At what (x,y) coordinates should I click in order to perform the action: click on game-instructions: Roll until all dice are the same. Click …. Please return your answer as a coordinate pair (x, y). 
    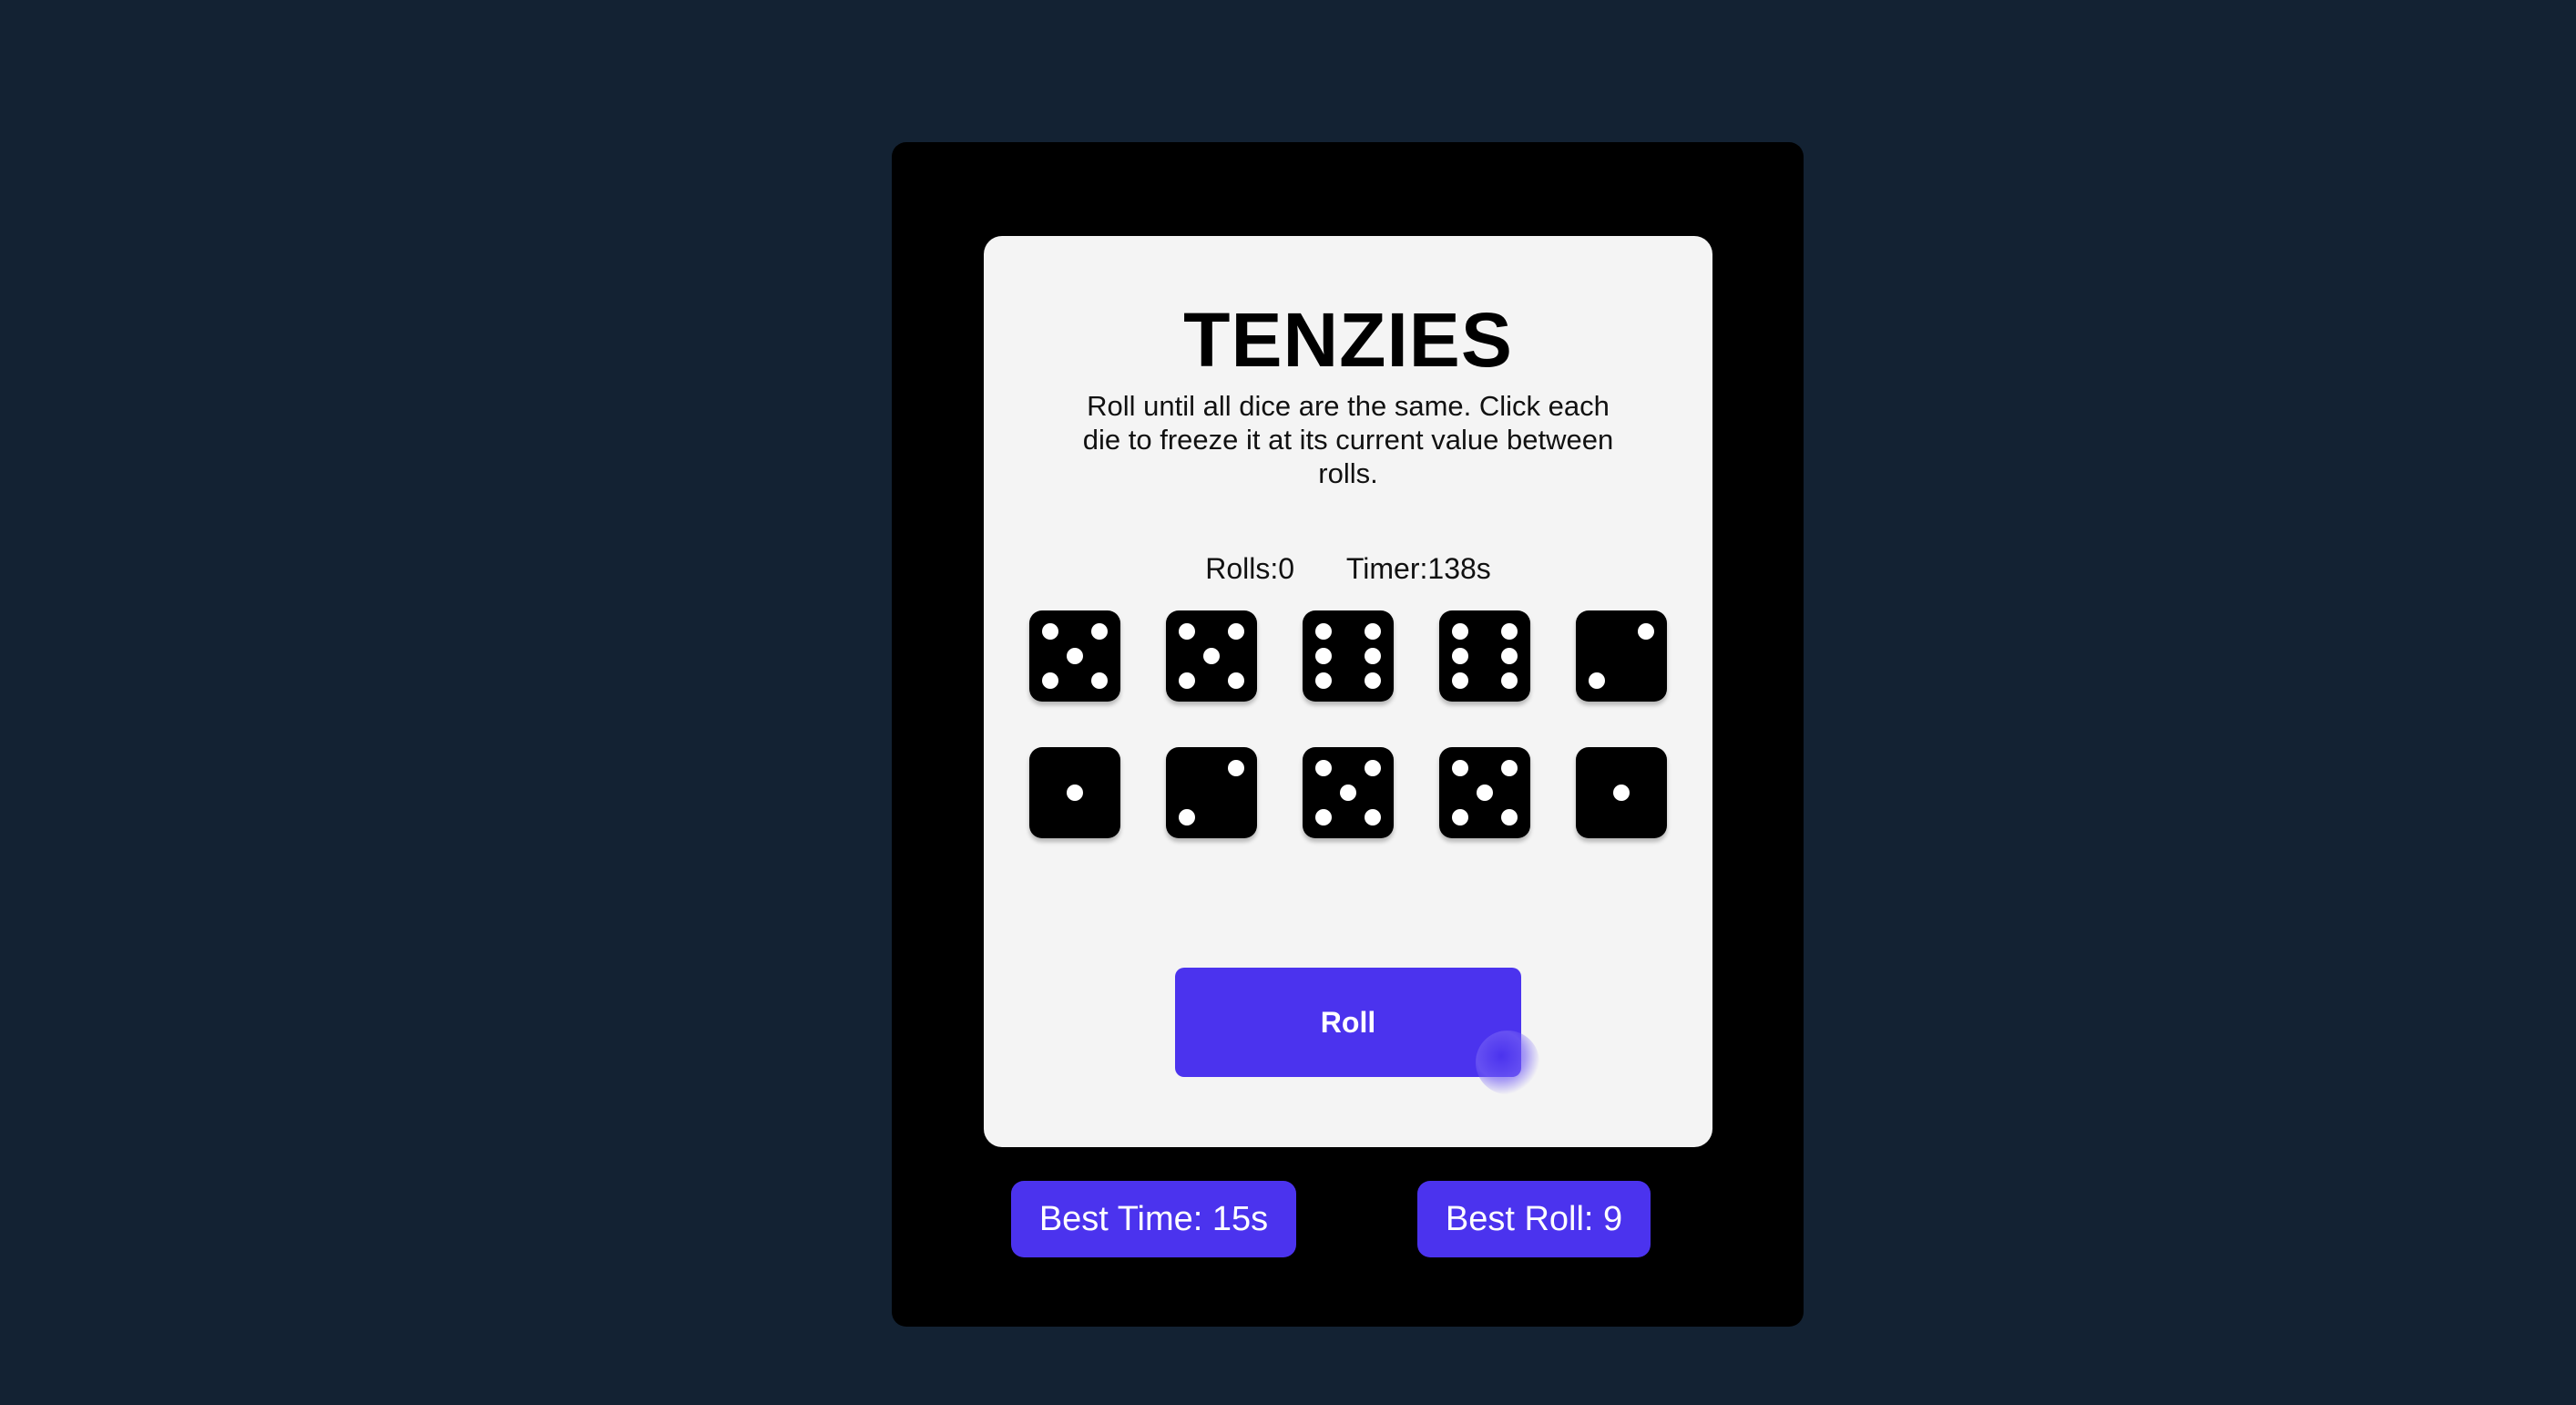
    Looking at the image, I should click on (1348, 439).